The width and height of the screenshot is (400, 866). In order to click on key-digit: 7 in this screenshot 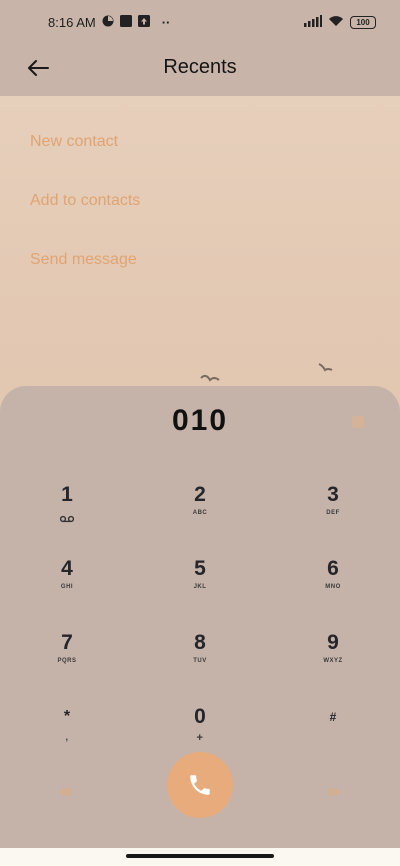, I will do `click(67, 642)`.